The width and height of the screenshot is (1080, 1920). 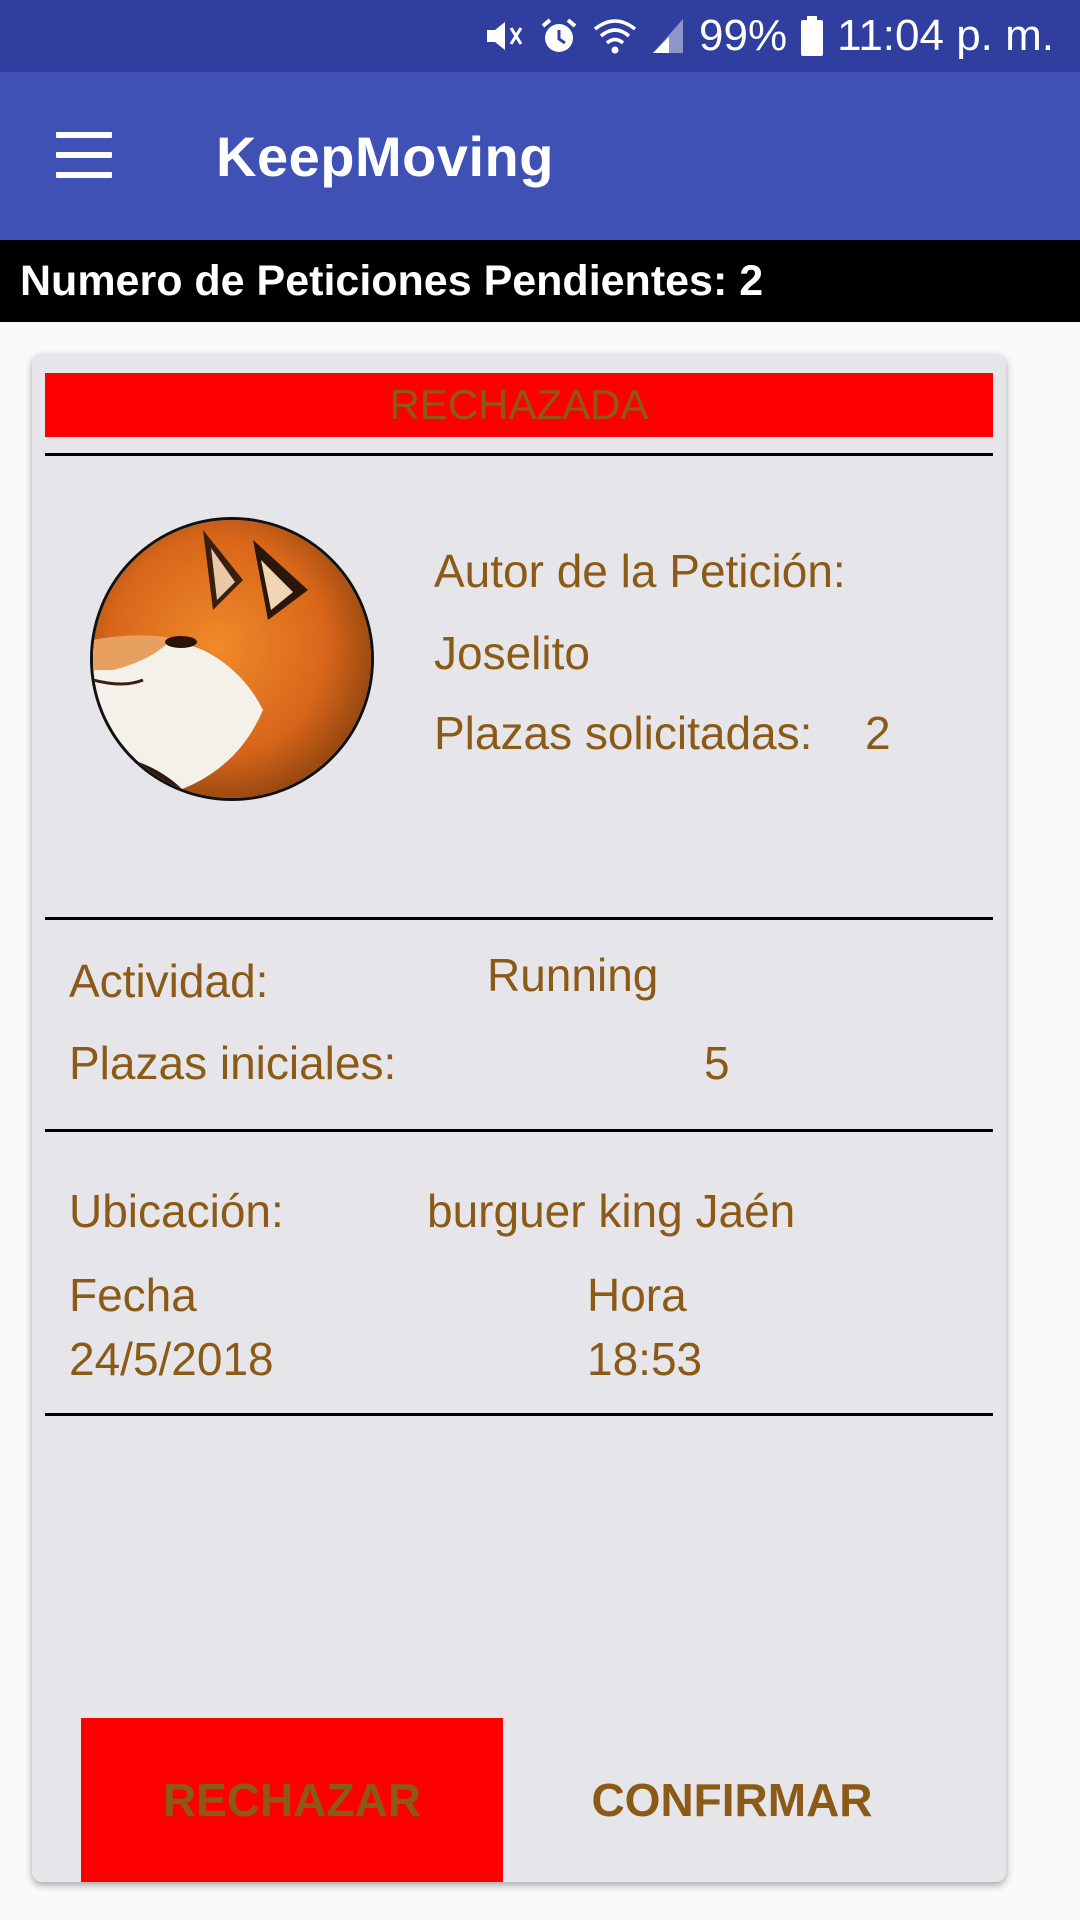 What do you see at coordinates (512, 653) in the screenshot?
I see `author-name: Joselito` at bounding box center [512, 653].